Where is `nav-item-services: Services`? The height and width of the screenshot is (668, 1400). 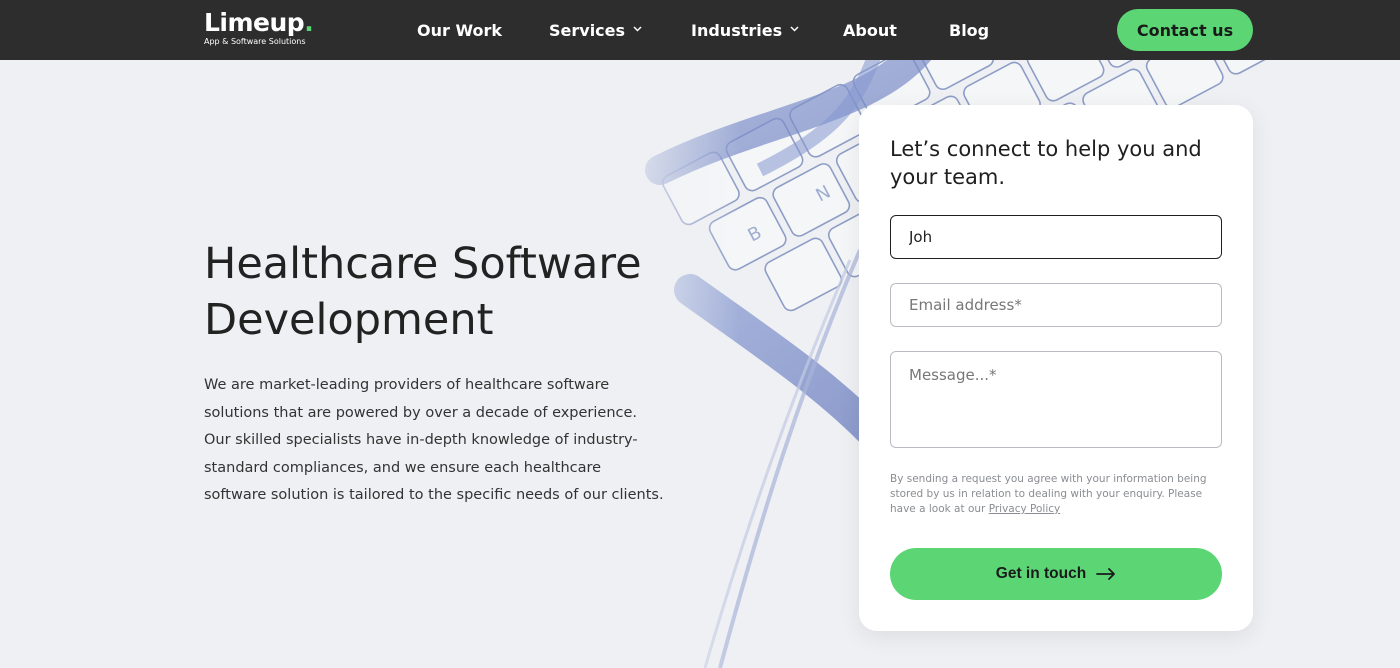
nav-item-services: Services is located at coordinates (595, 30).